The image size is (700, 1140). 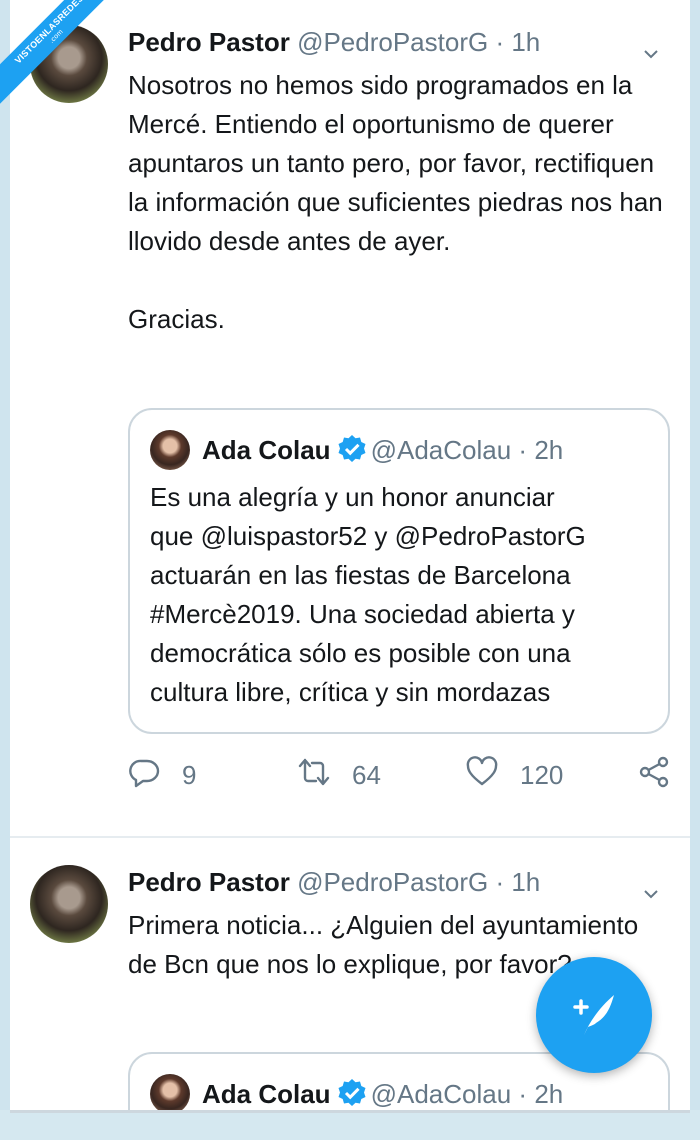 I want to click on quoted-text-line: democrática sólo es posible con una, so click(x=360, y=653).